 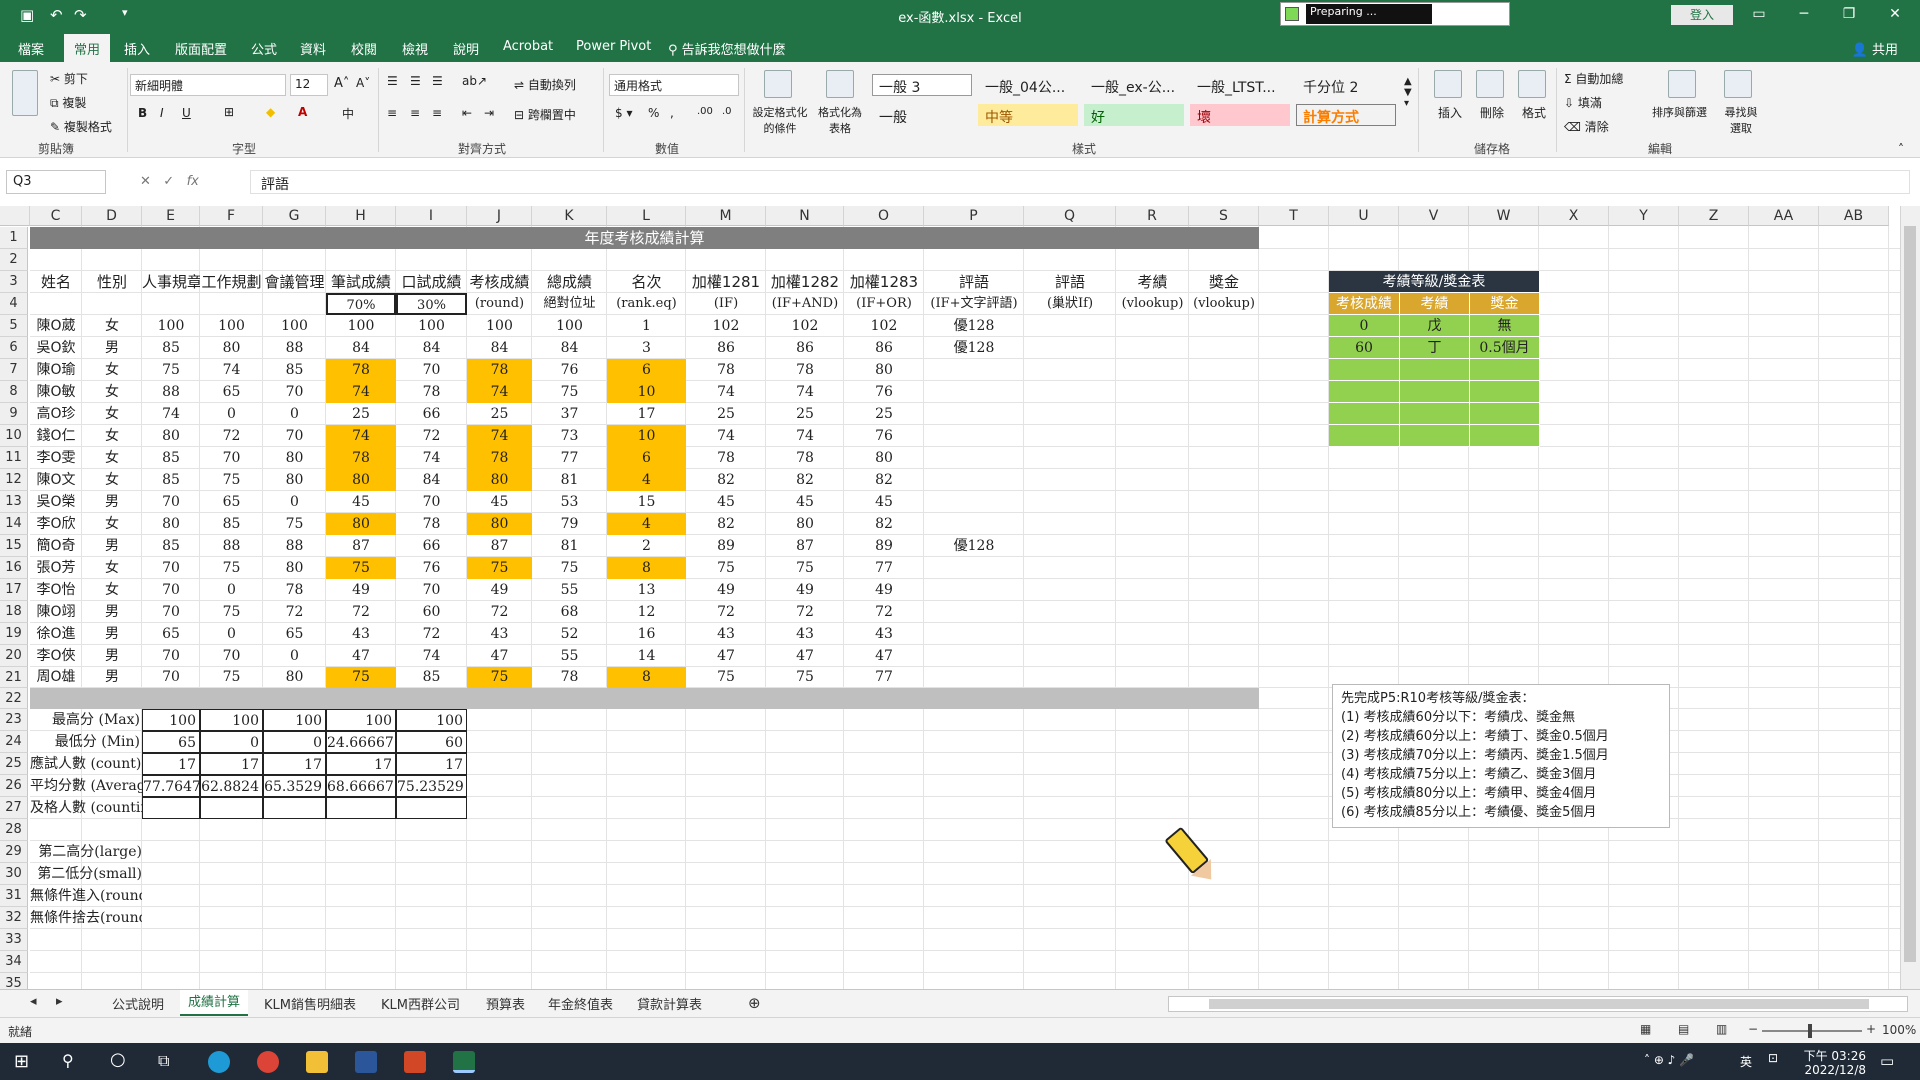 I want to click on row-header: 34, so click(x=14, y=962).